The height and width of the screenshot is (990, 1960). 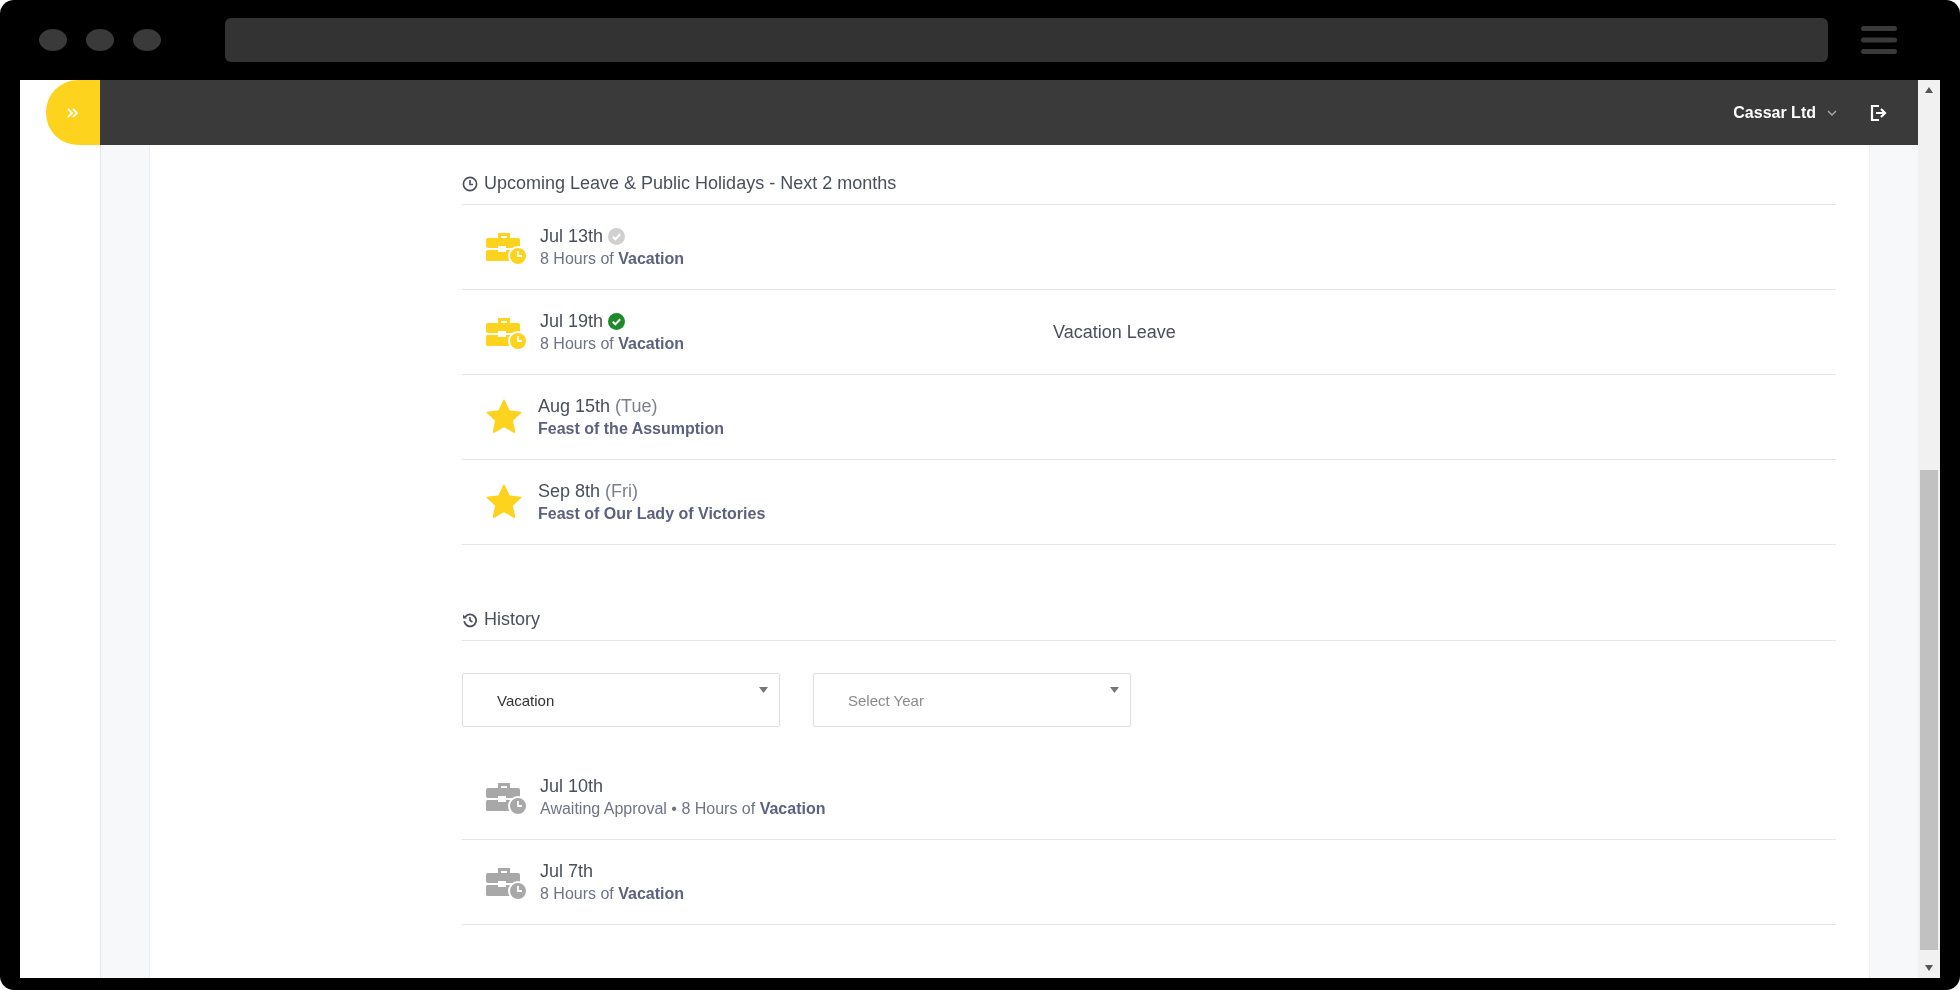 What do you see at coordinates (512, 619) in the screenshot?
I see `section-title: History` at bounding box center [512, 619].